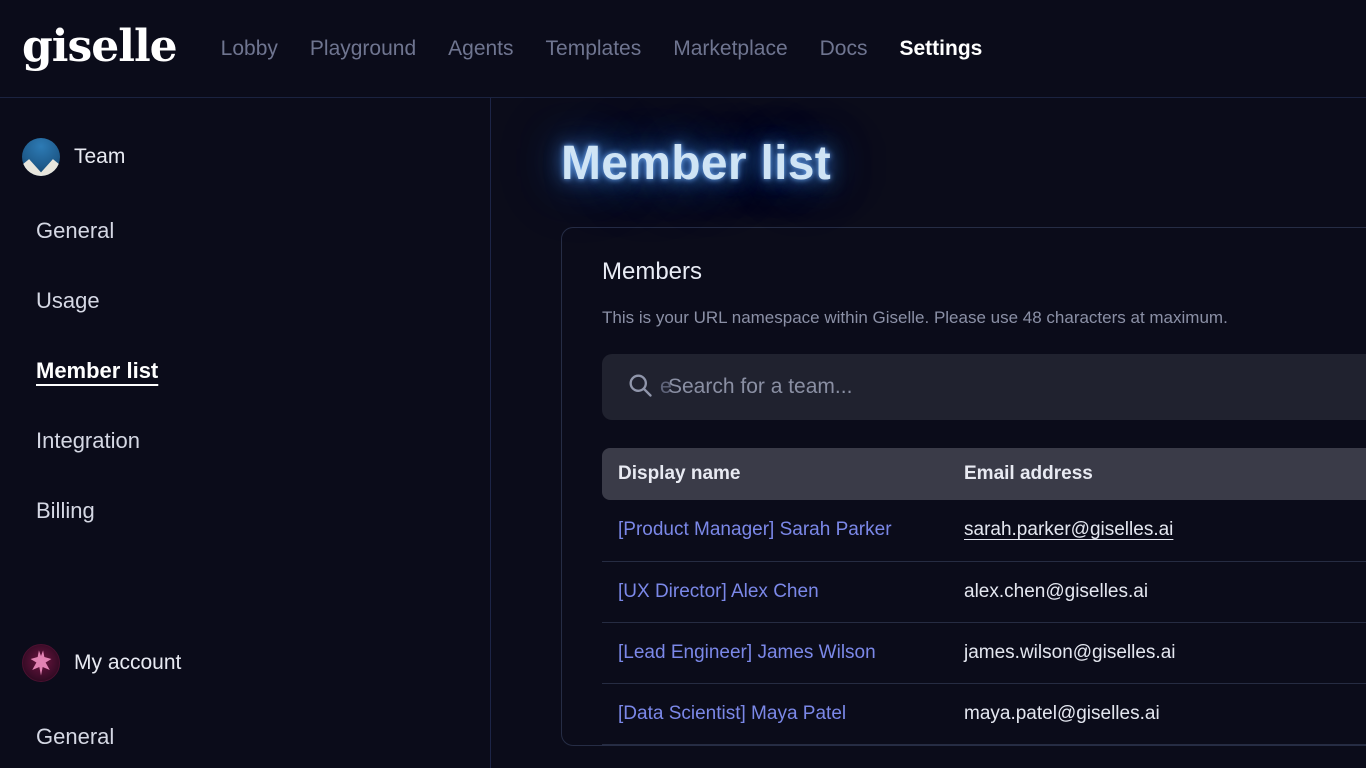 The height and width of the screenshot is (768, 1366). I want to click on sidebar-item-account-general: General, so click(68, 737).